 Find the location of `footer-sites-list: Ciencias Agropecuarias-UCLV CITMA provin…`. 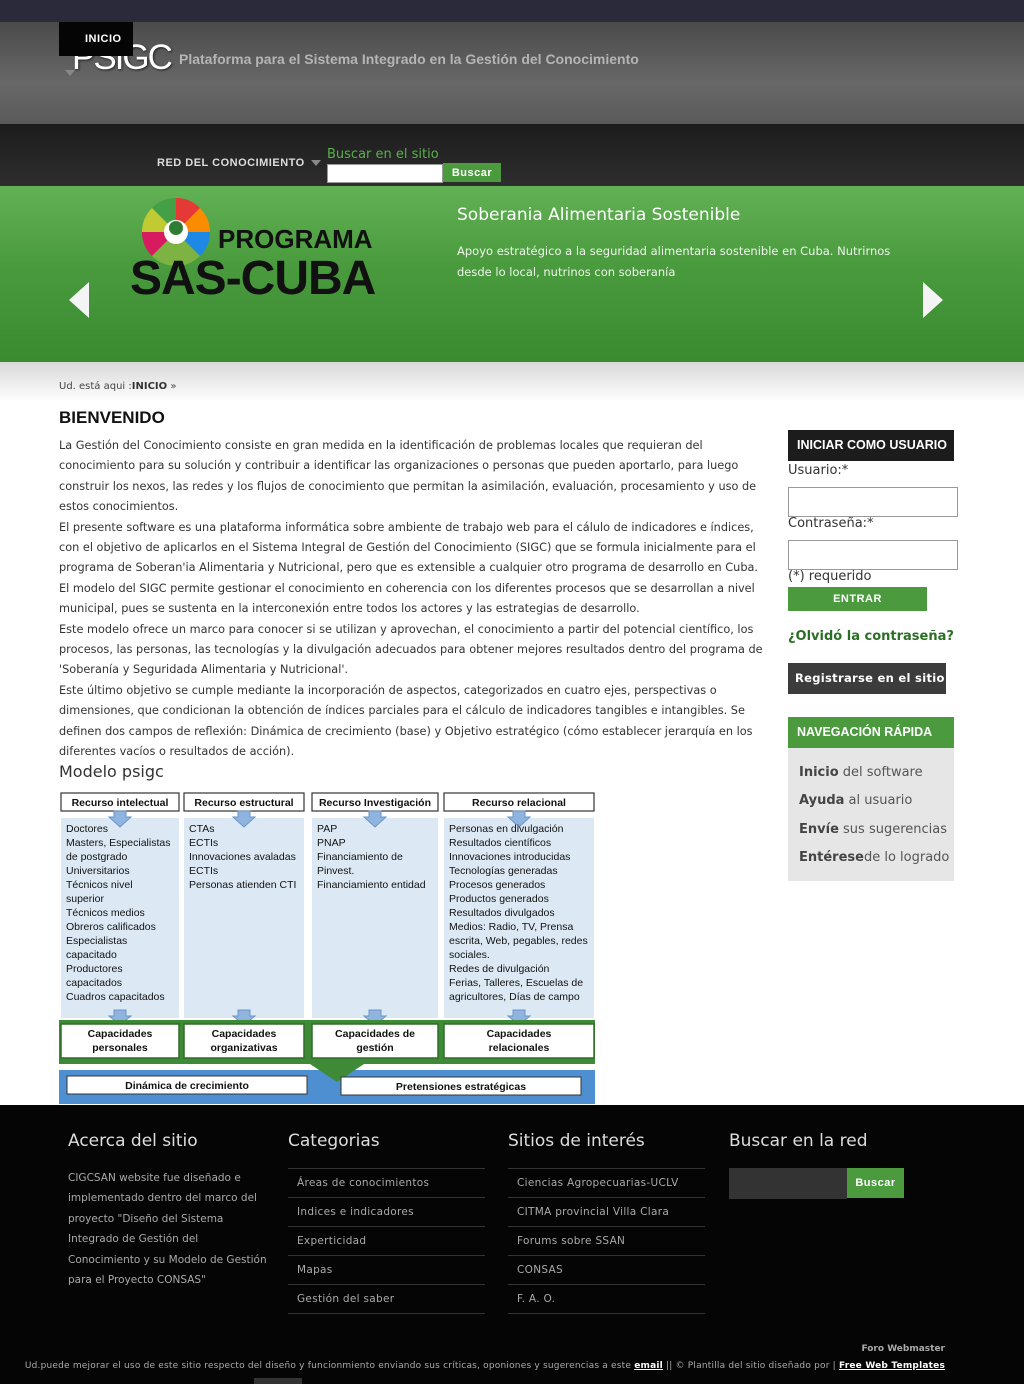

footer-sites-list: Ciencias Agropecuarias-UCLV CITMA provin… is located at coordinates (606, 1241).